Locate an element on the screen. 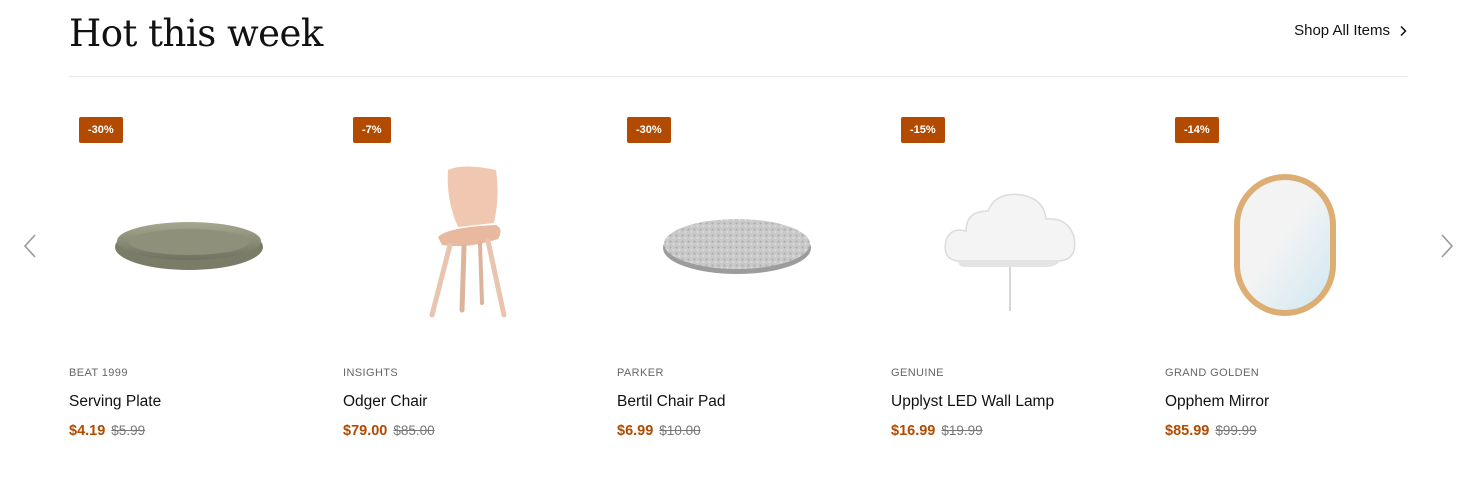 The image size is (1480, 486). original-price: $99.99 is located at coordinates (1236, 430).